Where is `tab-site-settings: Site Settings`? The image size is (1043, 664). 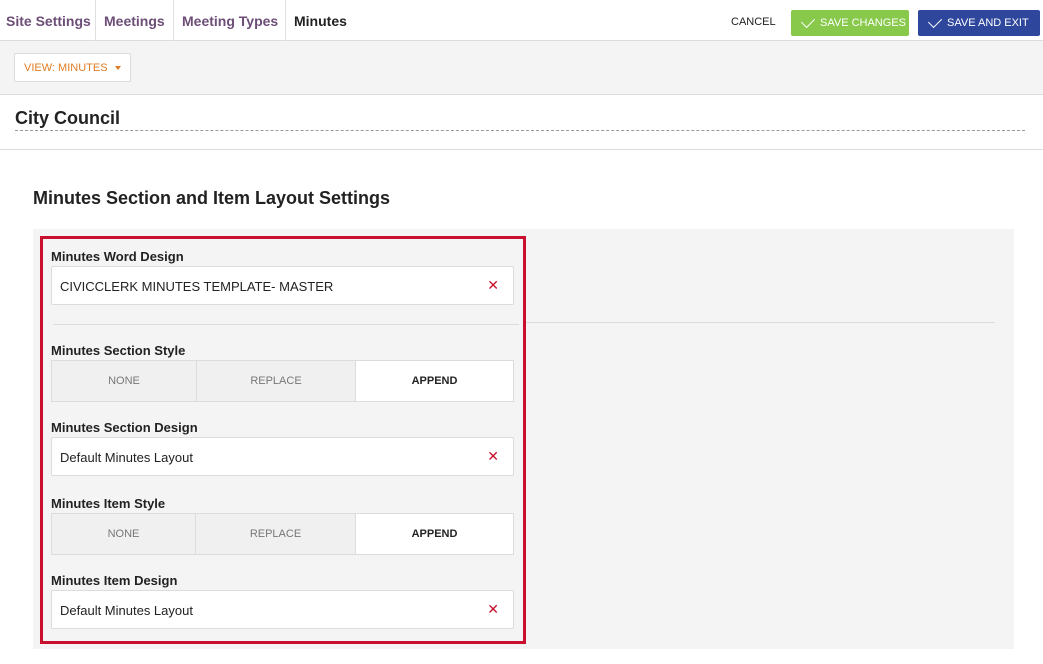 tab-site-settings: Site Settings is located at coordinates (48, 20).